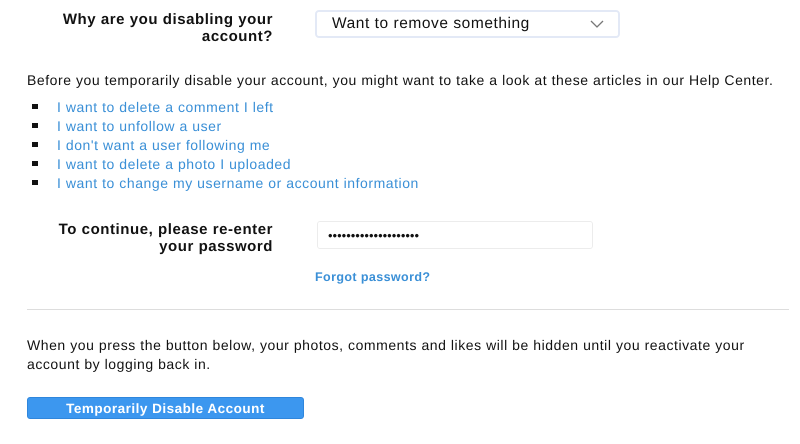 This screenshot has height=444, width=800. What do you see at coordinates (165, 238) in the screenshot?
I see `password-label: To continue, please re-enter your password` at bounding box center [165, 238].